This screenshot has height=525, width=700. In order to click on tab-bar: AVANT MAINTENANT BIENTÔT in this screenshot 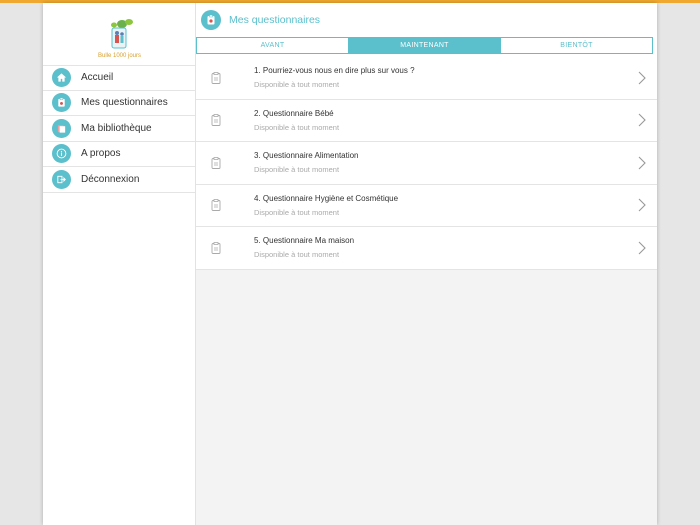, I will do `click(424, 45)`.